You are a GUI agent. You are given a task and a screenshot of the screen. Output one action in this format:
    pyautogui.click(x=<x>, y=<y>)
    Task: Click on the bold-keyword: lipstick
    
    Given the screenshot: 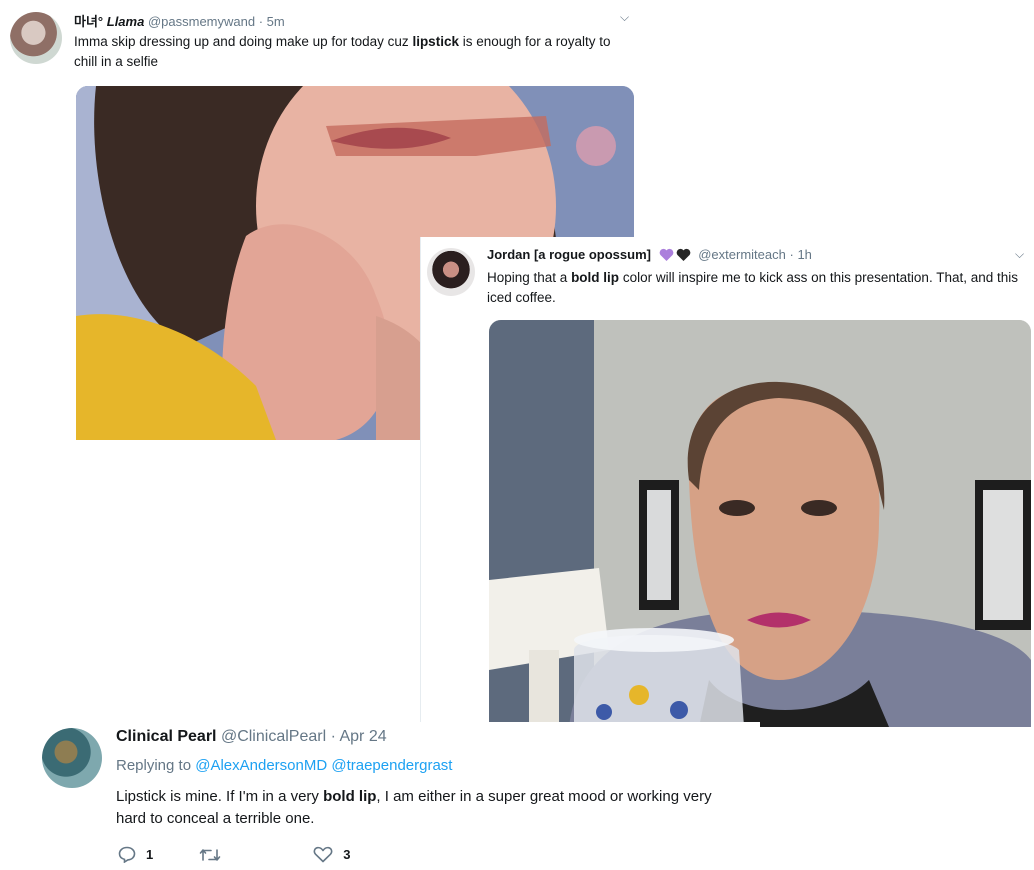 What is the action you would take?
    pyautogui.click(x=435, y=41)
    